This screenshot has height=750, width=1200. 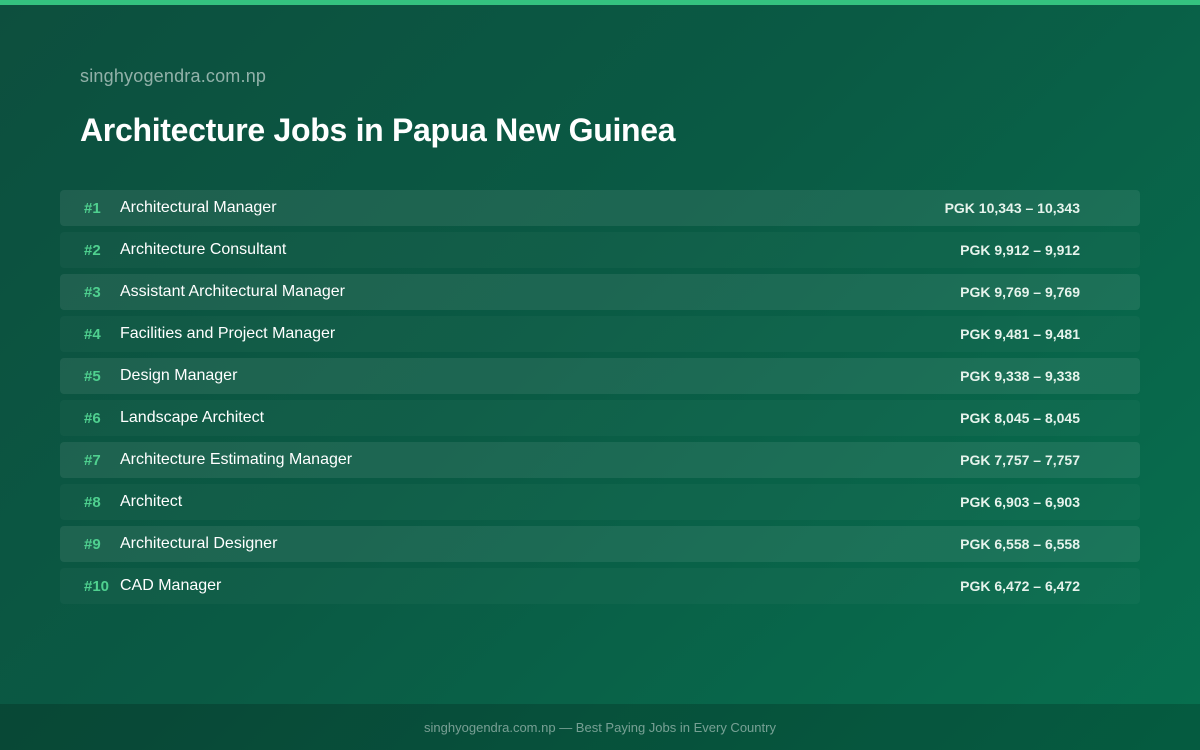 I want to click on job-salary: PGK 9,481 – 9,481, so click(x=1020, y=334).